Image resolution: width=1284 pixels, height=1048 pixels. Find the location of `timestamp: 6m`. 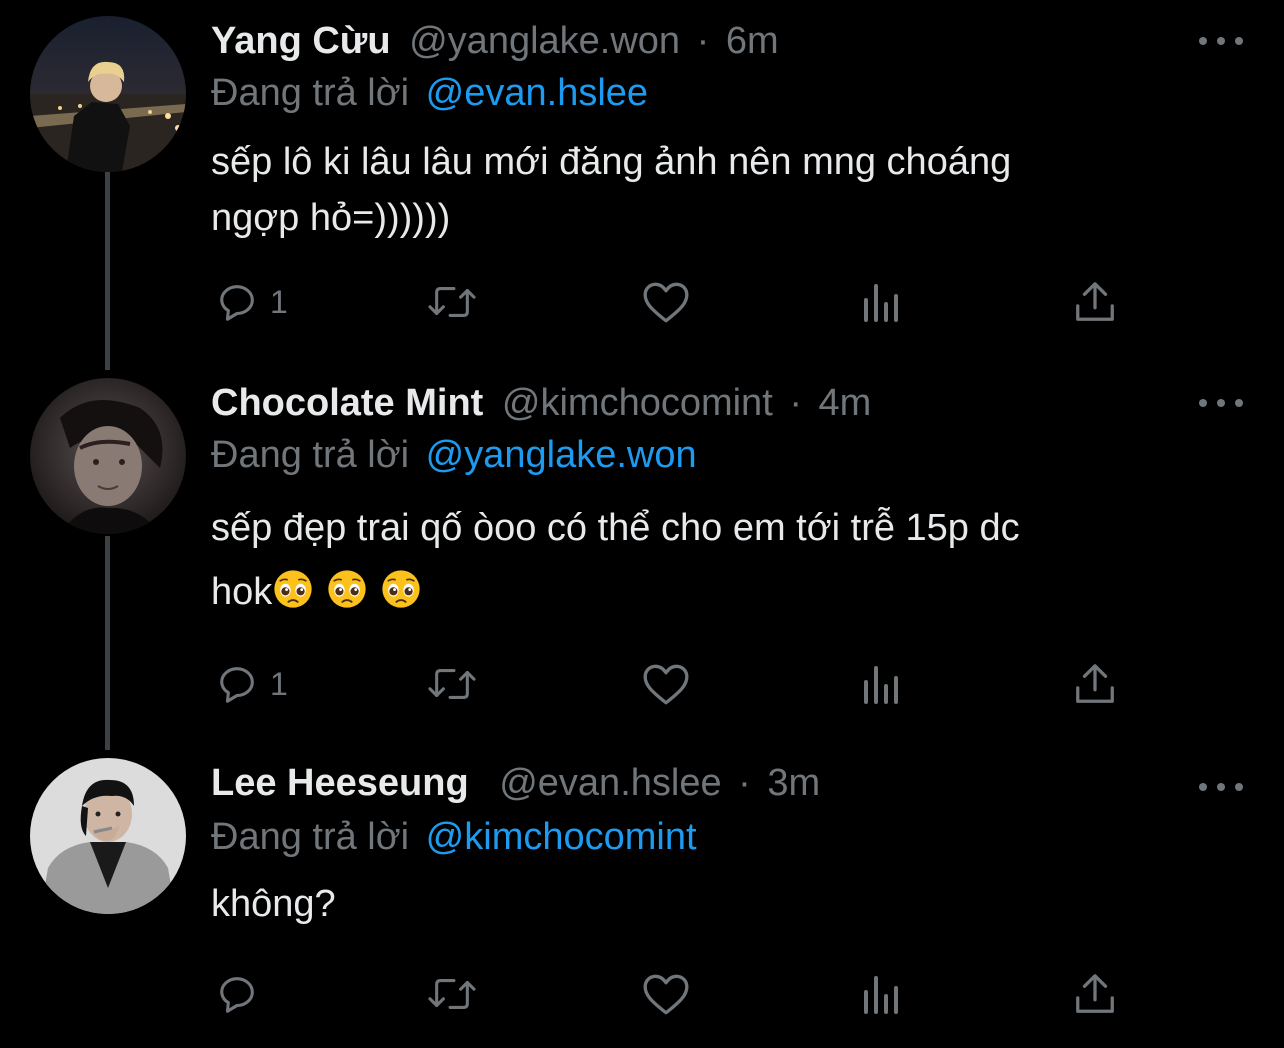

timestamp: 6m is located at coordinates (752, 41).